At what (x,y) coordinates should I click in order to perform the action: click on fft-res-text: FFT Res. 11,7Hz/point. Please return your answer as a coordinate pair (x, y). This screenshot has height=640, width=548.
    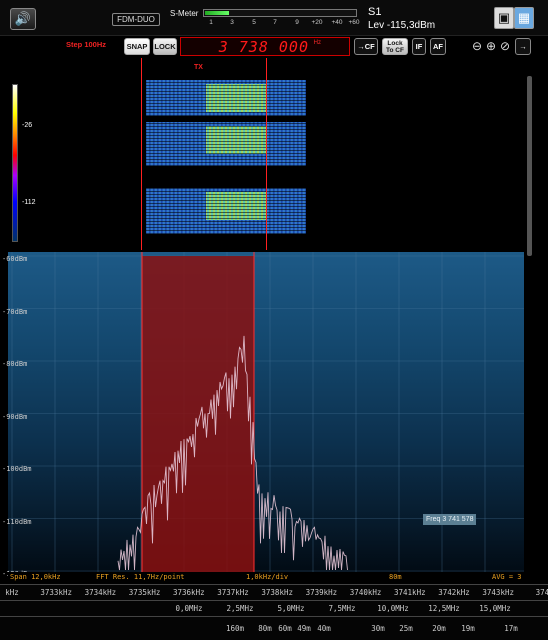
    Looking at the image, I should click on (140, 577).